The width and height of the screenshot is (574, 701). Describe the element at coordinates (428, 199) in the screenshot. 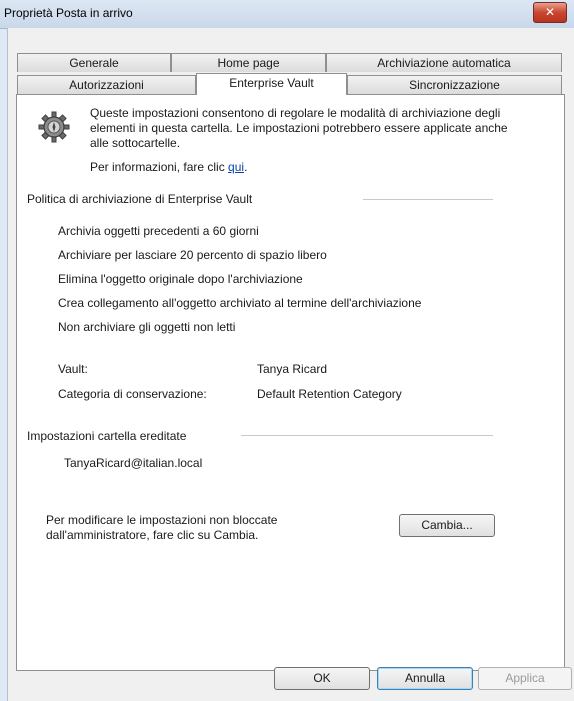

I see `policy-divider` at that location.